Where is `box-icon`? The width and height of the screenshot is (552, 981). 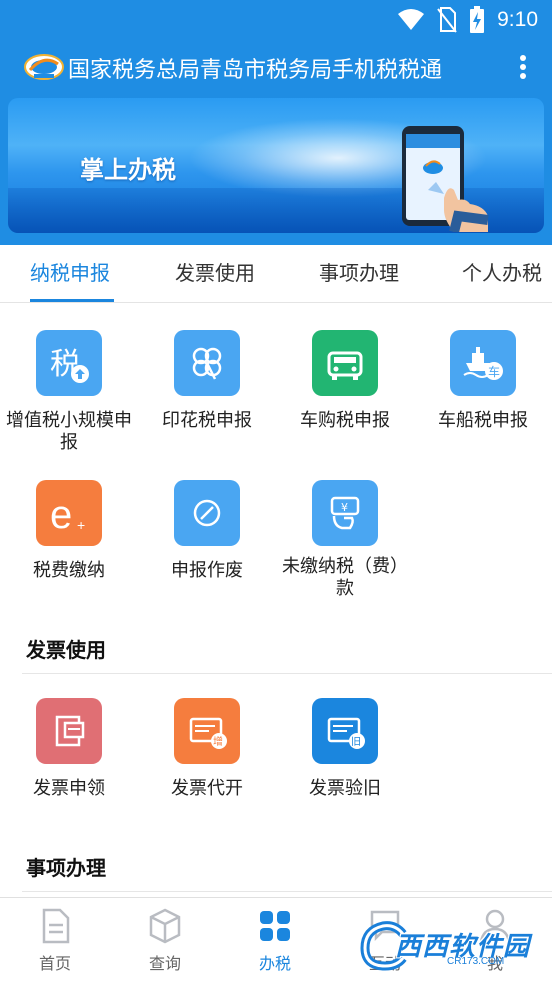 box-icon is located at coordinates (165, 926).